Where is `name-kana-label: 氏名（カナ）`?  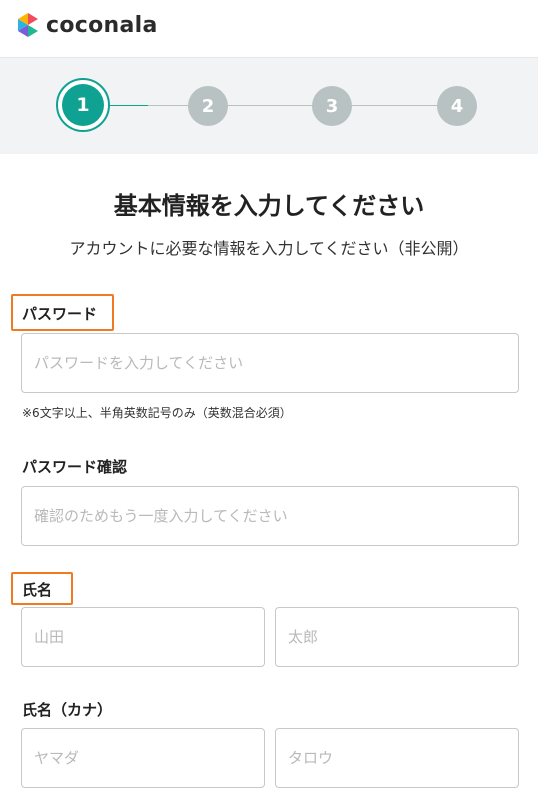
name-kana-label: 氏名（カナ） is located at coordinates (67, 710).